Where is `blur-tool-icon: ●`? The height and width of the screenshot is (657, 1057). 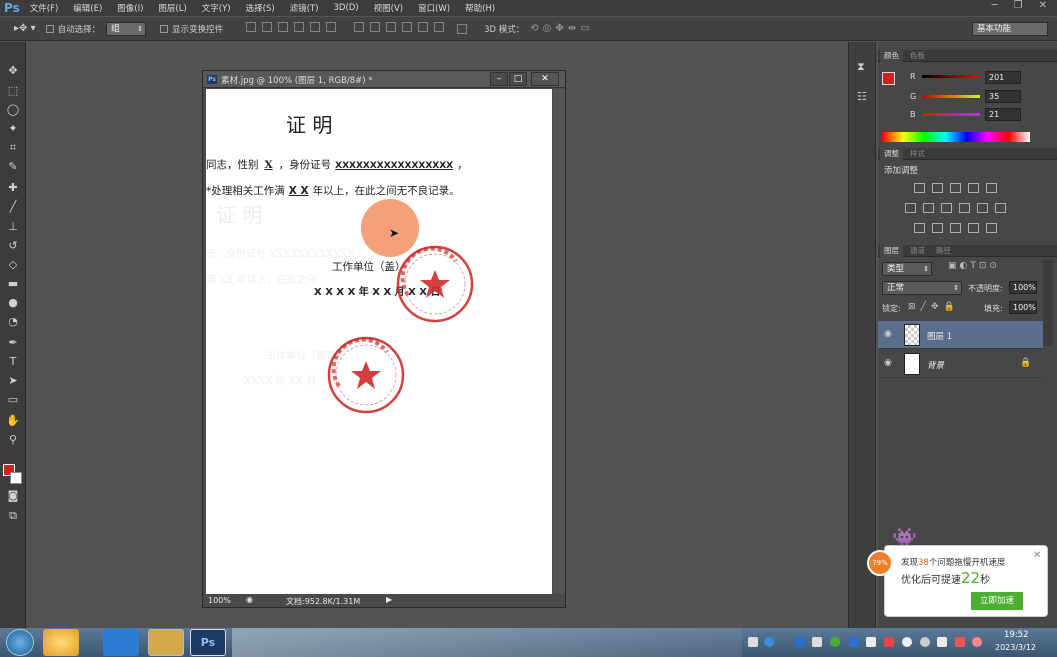
blur-tool-icon: ● is located at coordinates (13, 303).